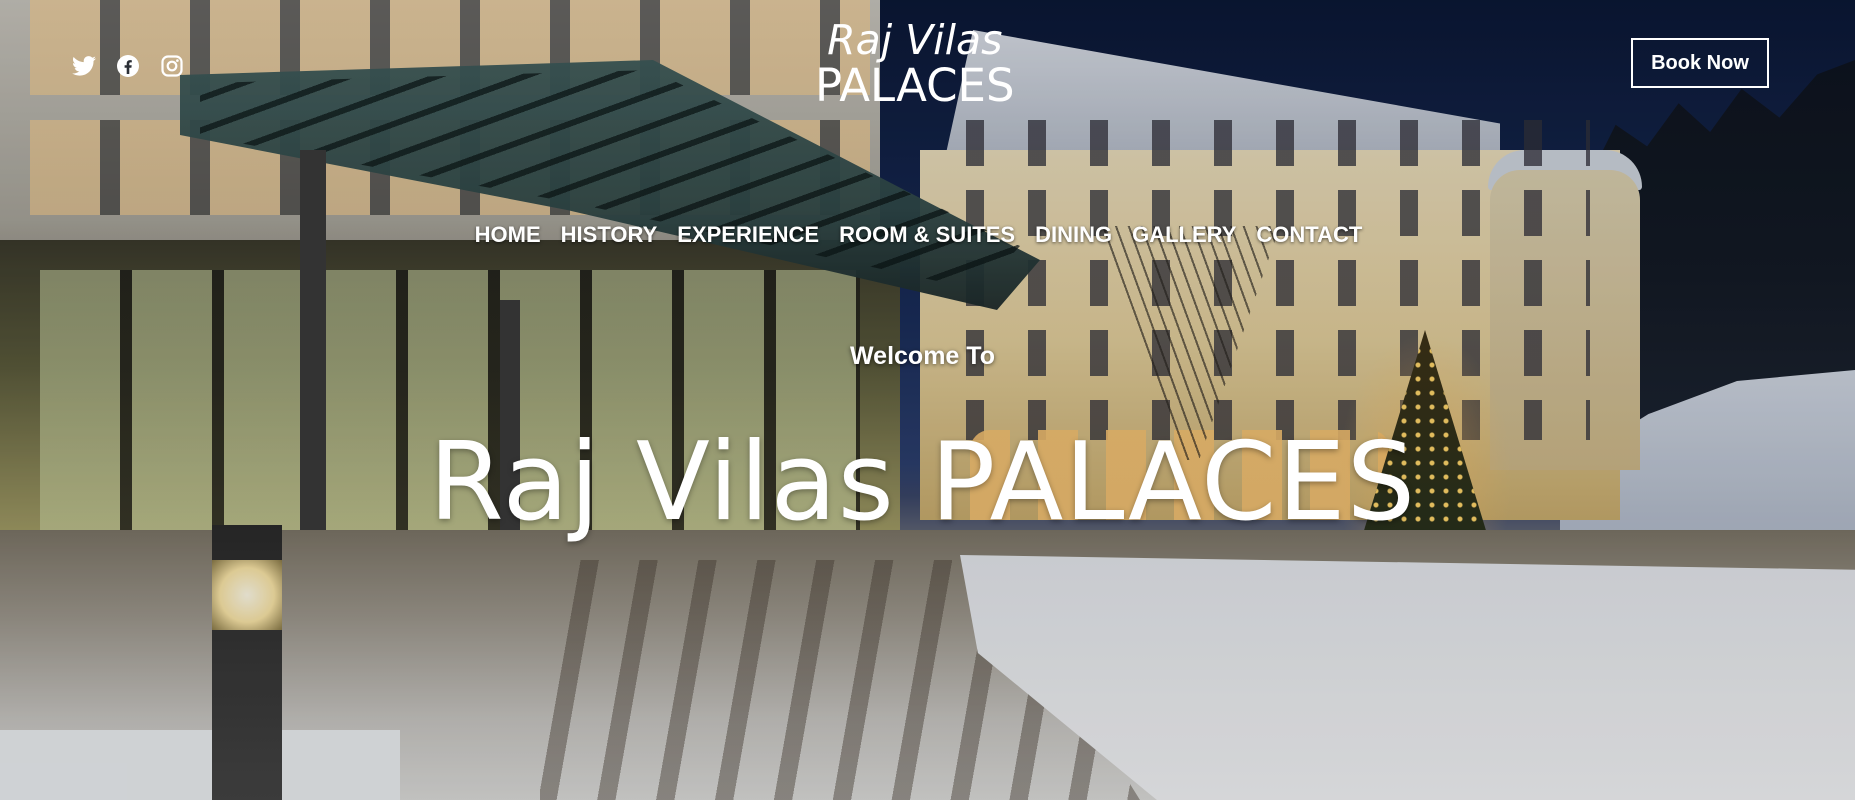 The height and width of the screenshot is (800, 1855). I want to click on nav-dining: DINING, so click(1073, 235).